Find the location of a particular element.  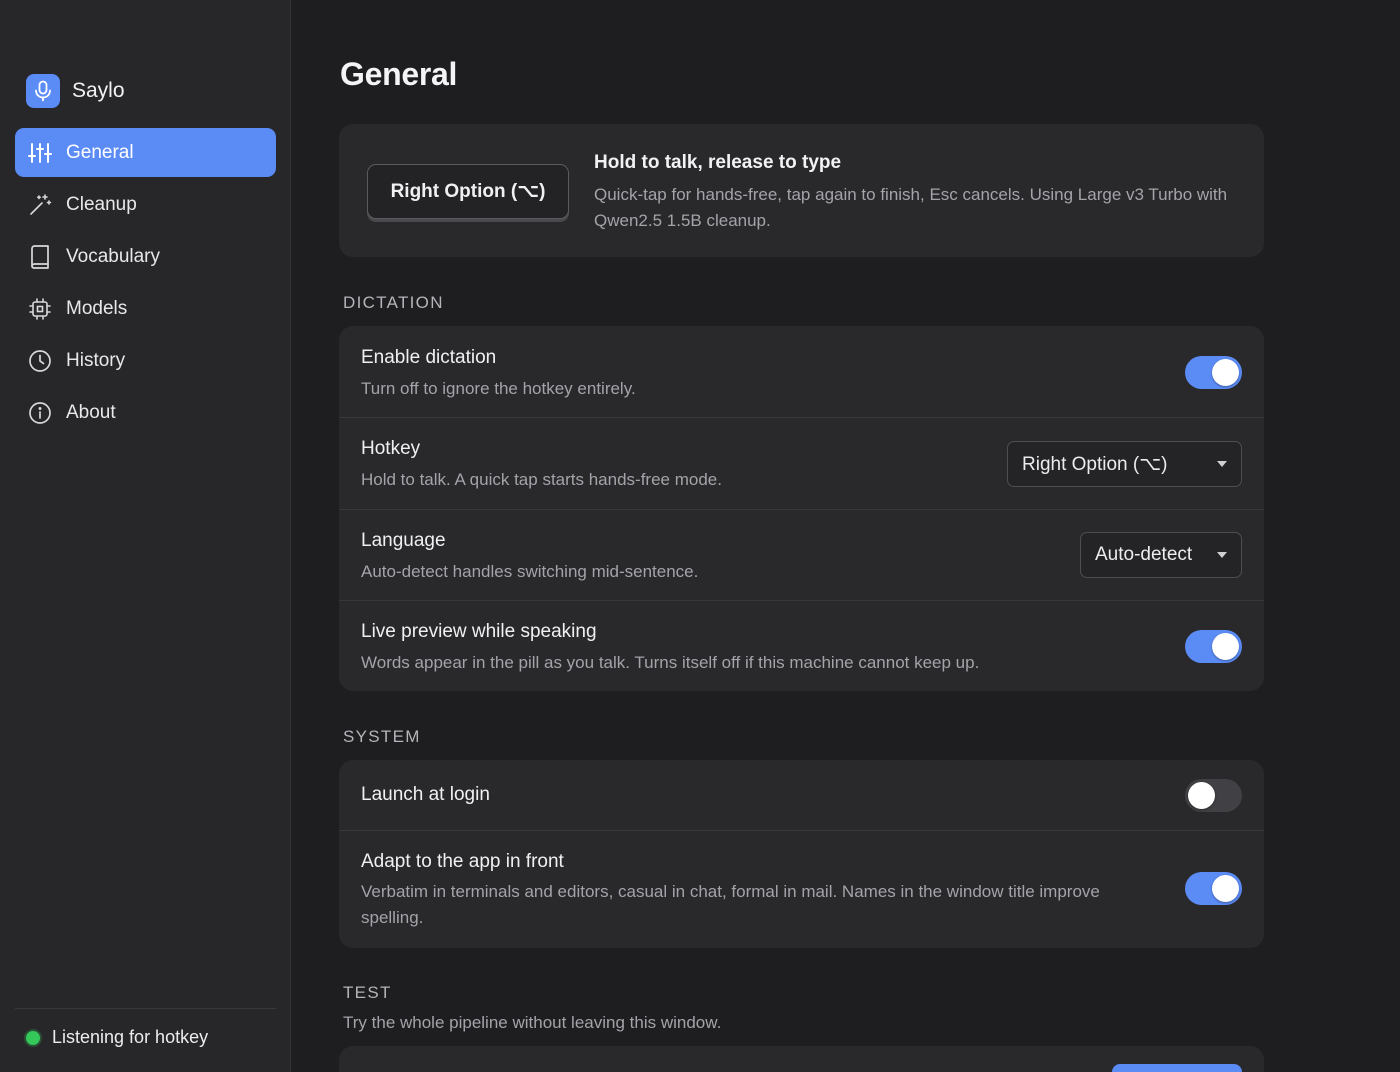

sidebar-item-vocabulary: Vocabulary is located at coordinates (145, 256).